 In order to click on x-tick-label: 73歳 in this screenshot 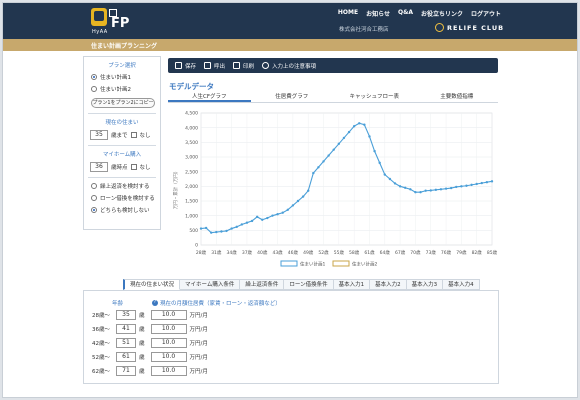, I will do `click(431, 252)`.